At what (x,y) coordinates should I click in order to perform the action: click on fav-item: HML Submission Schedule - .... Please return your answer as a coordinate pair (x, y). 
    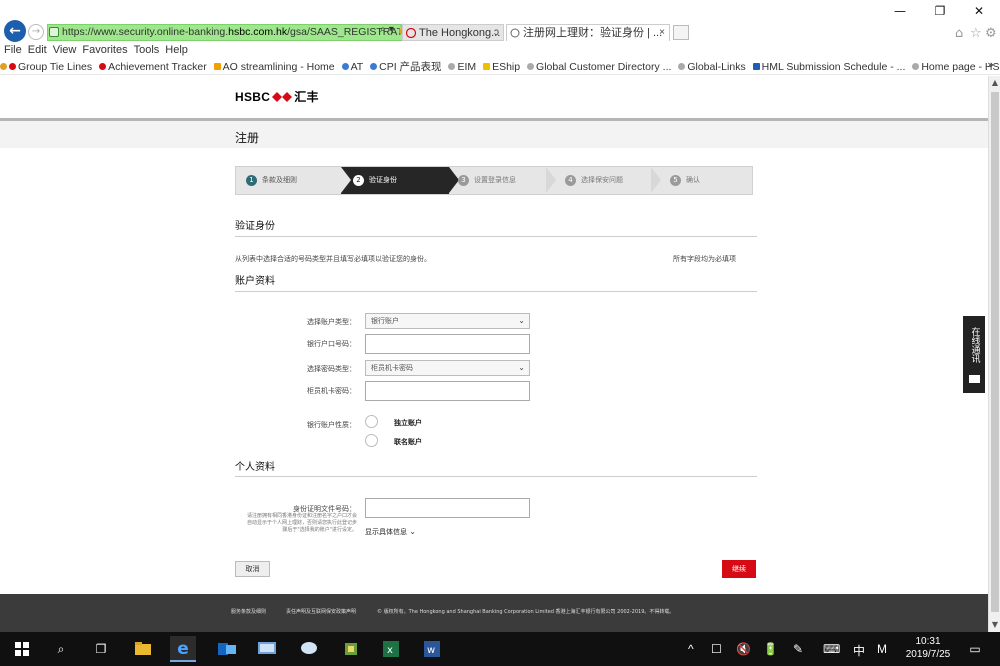
    Looking at the image, I should click on (828, 66).